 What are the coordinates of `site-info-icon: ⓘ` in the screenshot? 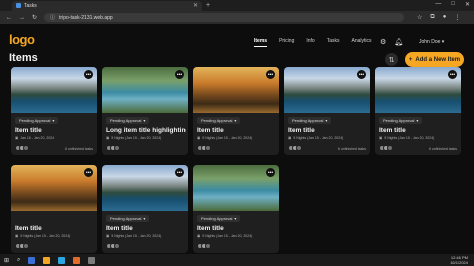 It's located at (52, 17).